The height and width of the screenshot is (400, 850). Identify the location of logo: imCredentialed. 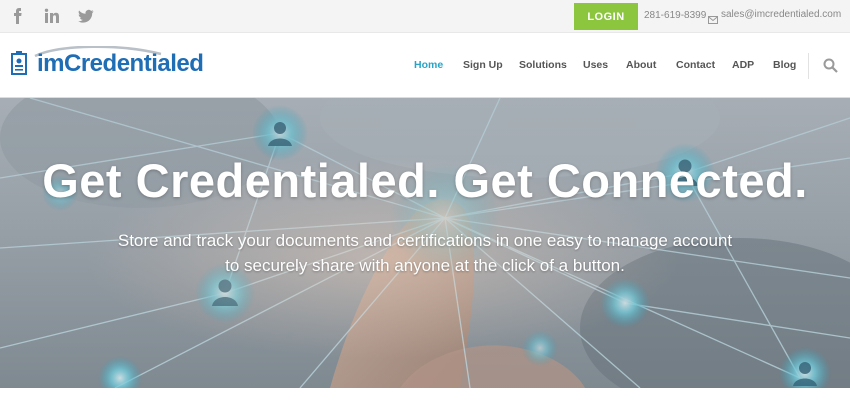
(107, 64).